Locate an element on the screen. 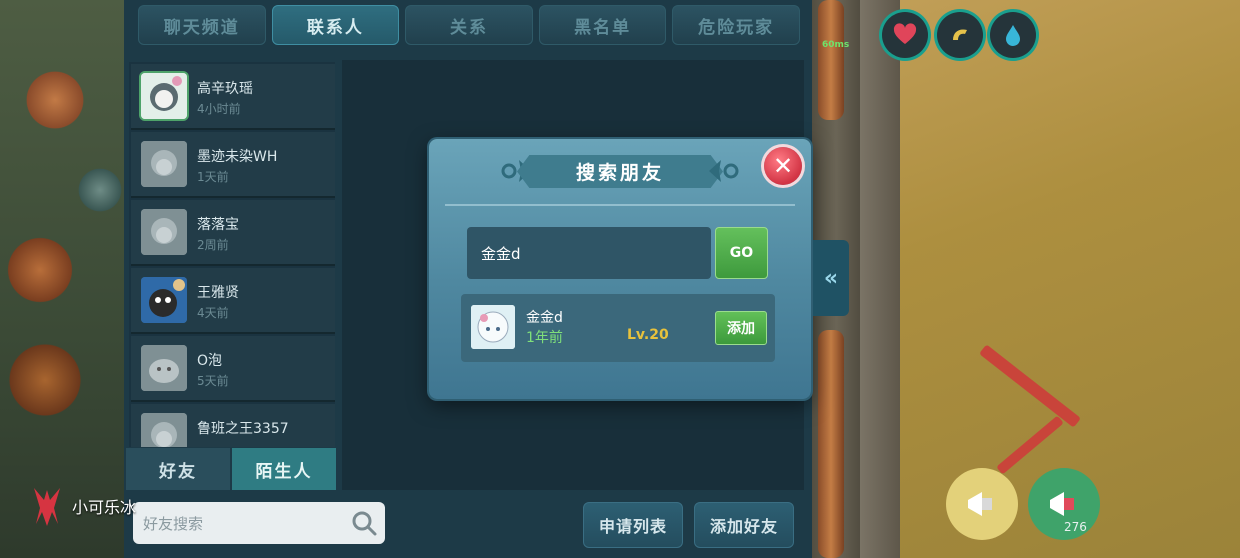 This screenshot has width=1240, height=558. search-input: 金金d is located at coordinates (589, 253).